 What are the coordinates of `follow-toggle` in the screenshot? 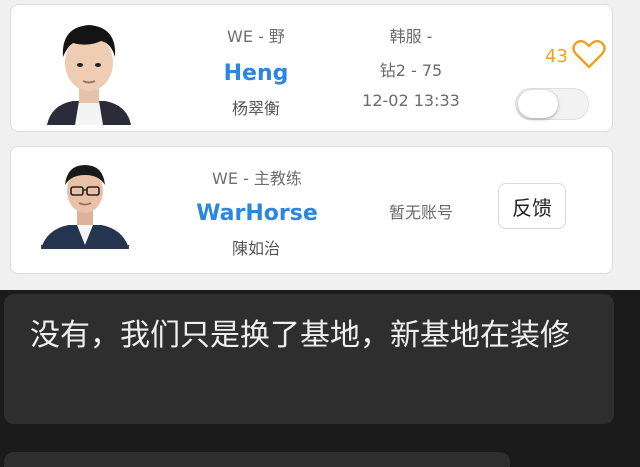 It's located at (552, 104).